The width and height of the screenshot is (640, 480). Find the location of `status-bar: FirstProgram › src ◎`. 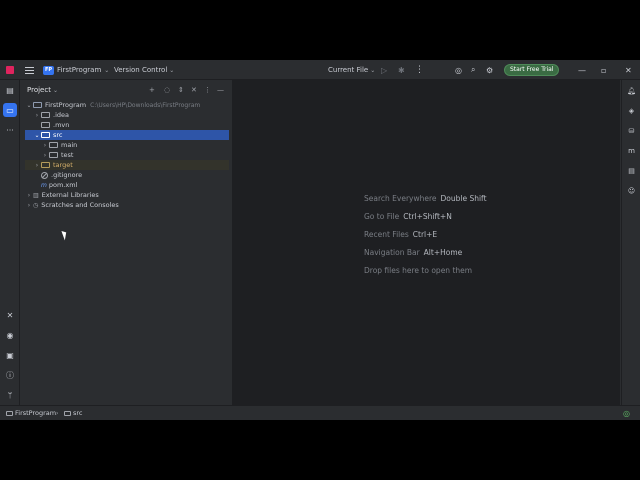

status-bar: FirstProgram › src ◎ is located at coordinates (320, 412).